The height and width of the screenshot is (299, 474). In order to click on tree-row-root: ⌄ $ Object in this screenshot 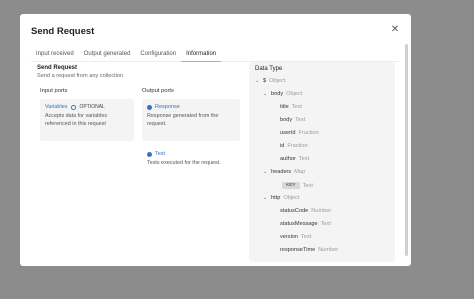, I will do `click(270, 81)`.